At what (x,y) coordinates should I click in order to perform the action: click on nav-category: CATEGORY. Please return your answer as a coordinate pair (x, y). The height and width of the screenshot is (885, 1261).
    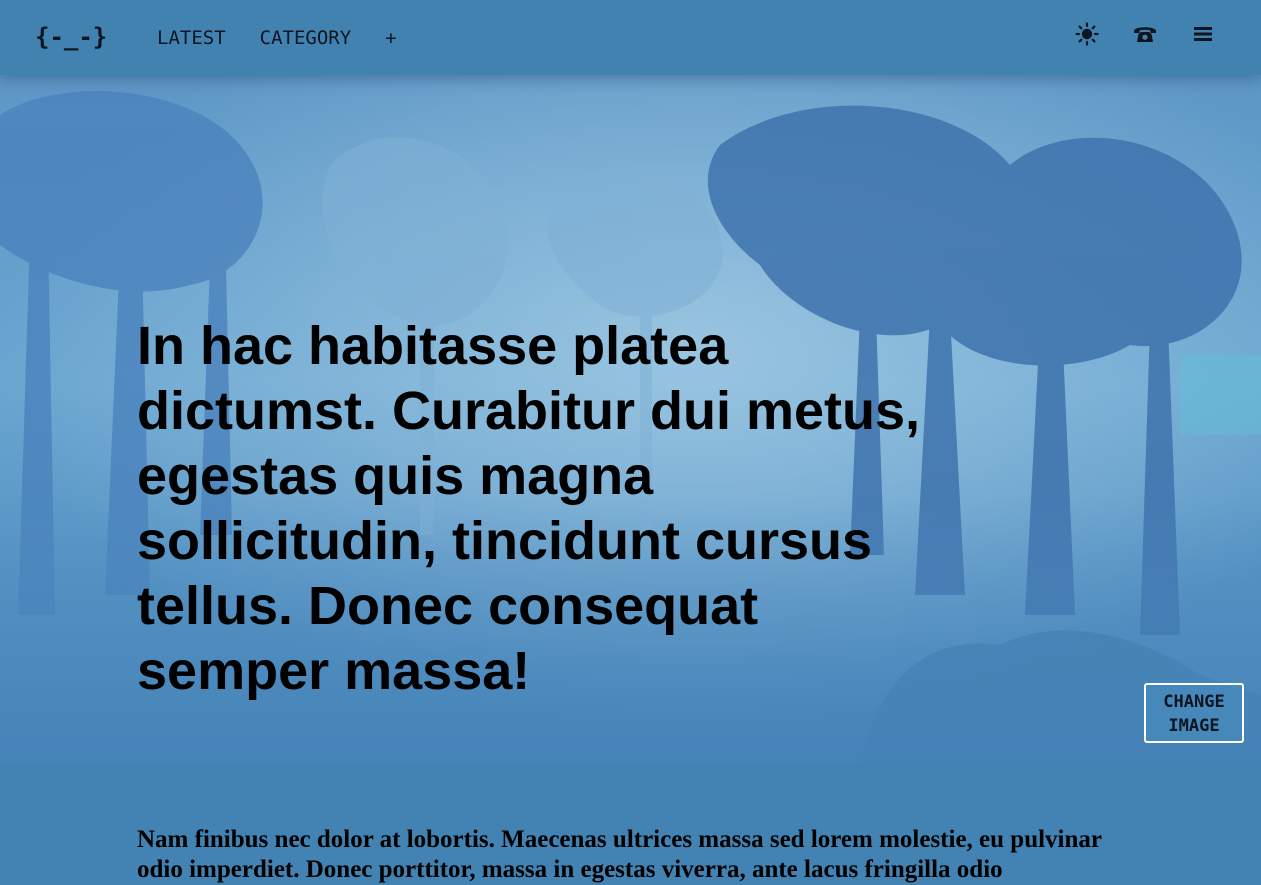
    Looking at the image, I should click on (306, 38).